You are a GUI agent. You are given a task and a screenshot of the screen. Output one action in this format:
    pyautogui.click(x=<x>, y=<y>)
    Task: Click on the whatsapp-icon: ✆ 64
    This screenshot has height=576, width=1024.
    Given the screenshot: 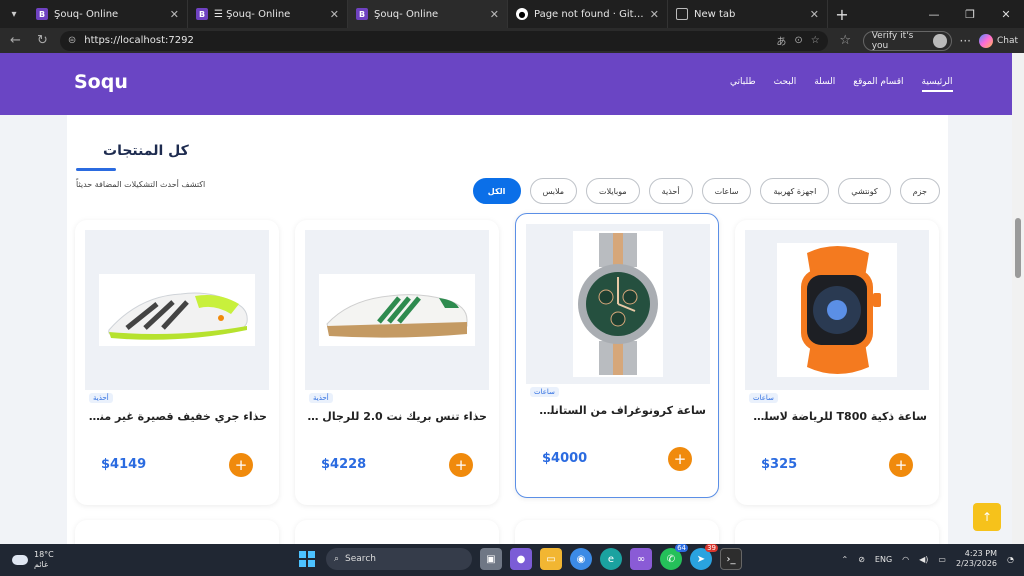 What is the action you would take?
    pyautogui.click(x=674, y=557)
    